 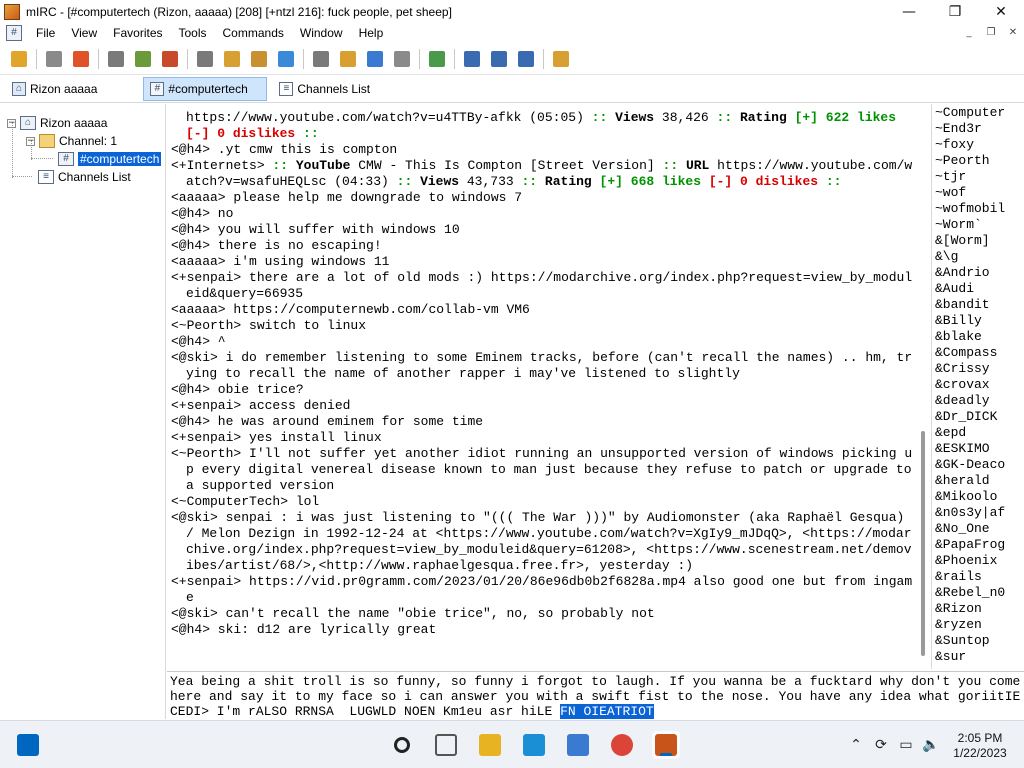 I want to click on nicklist-item: &ryzen, so click(x=970, y=625).